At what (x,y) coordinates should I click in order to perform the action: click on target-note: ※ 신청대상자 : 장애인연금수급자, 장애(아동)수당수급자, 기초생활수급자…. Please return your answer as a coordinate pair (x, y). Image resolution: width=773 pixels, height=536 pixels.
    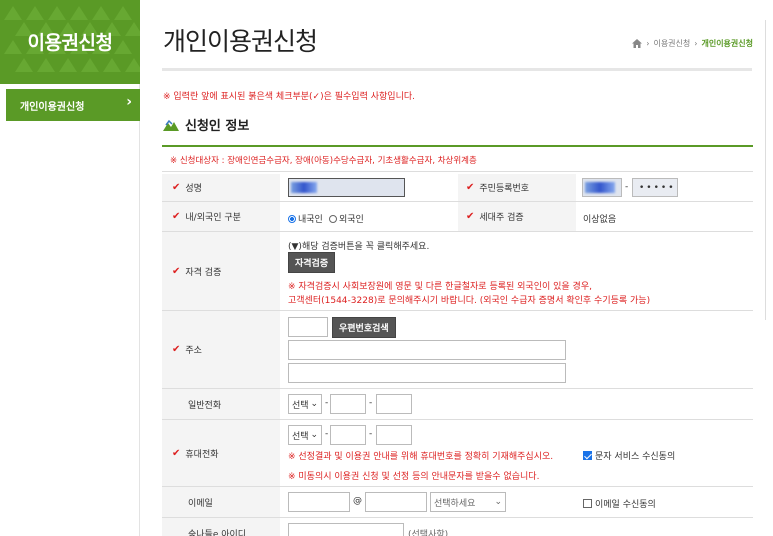
    Looking at the image, I should click on (457, 159).